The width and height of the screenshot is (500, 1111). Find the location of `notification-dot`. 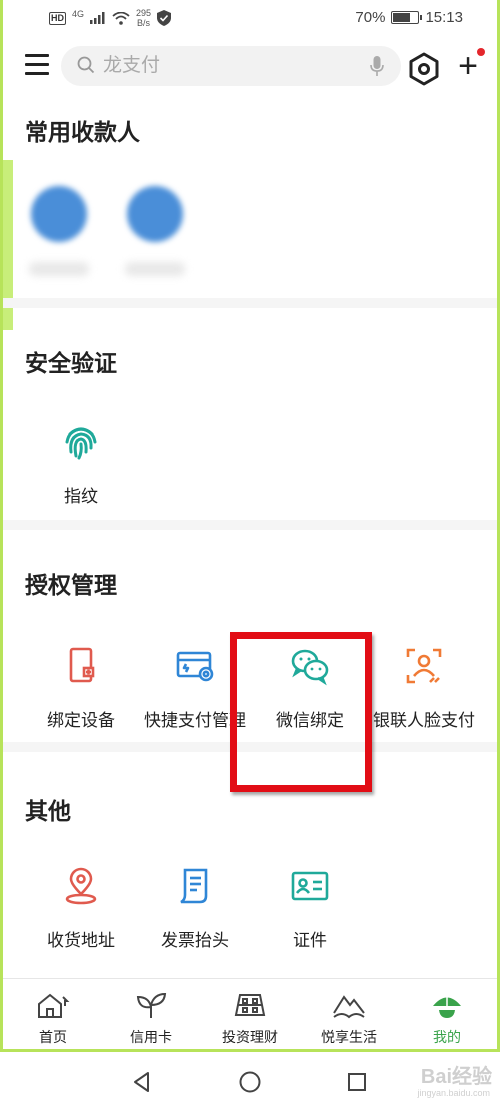

notification-dot is located at coordinates (481, 52).